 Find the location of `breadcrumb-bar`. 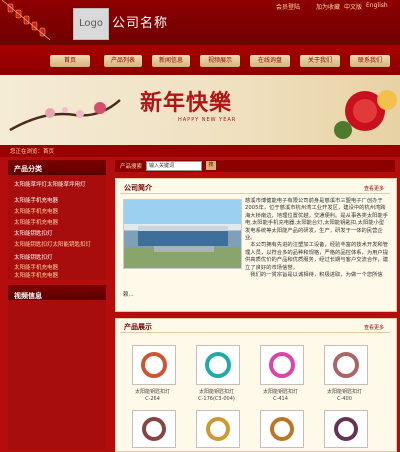

breadcrumb-bar is located at coordinates (200, 151).